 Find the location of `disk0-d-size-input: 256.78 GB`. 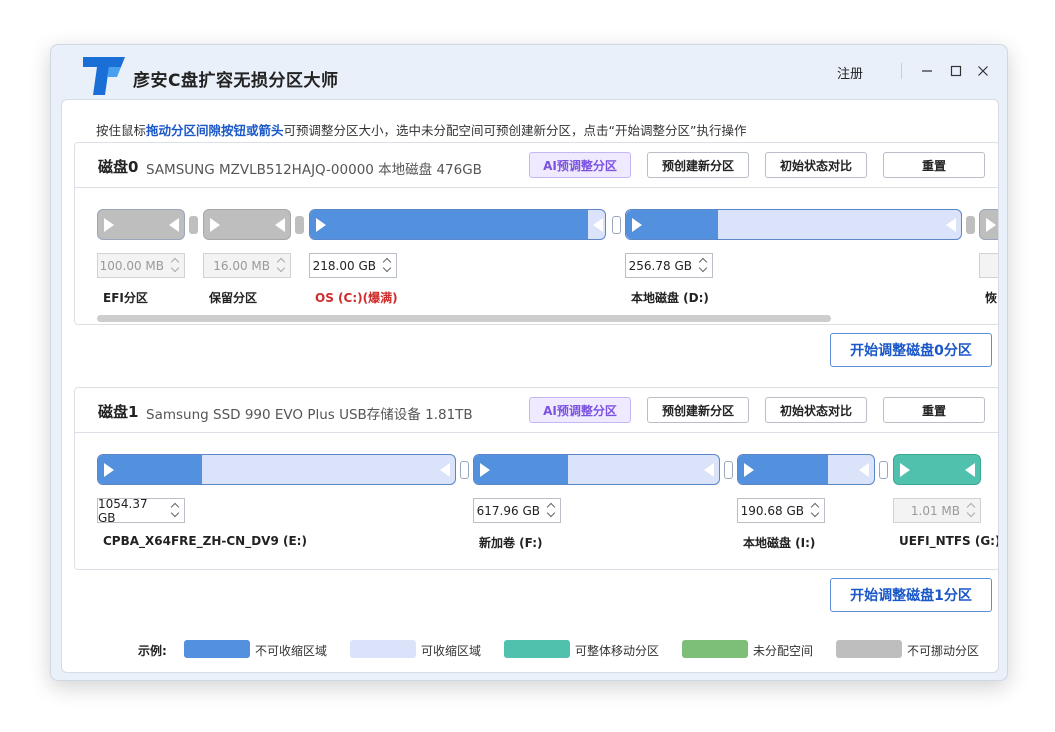

disk0-d-size-input: 256.78 GB is located at coordinates (669, 265).